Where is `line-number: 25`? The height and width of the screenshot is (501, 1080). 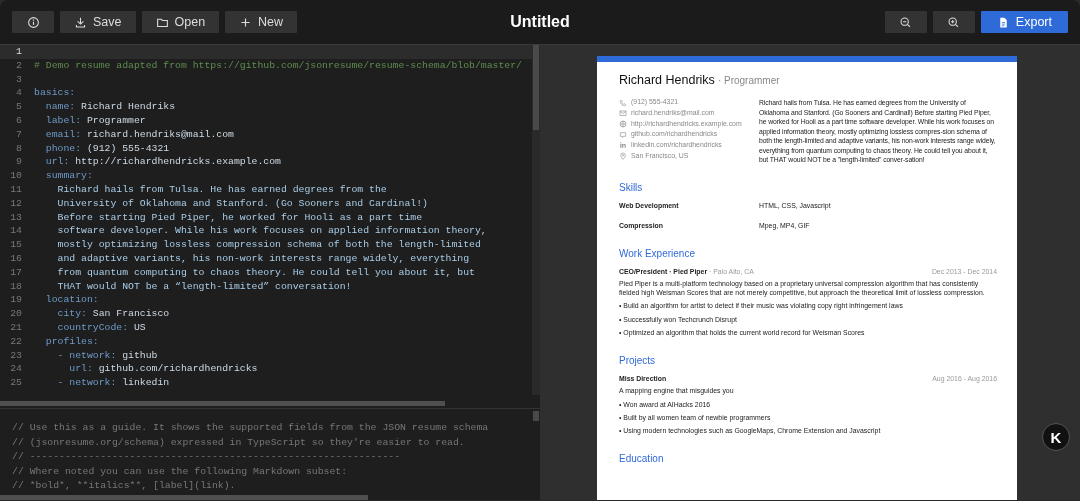 line-number: 25 is located at coordinates (16, 383).